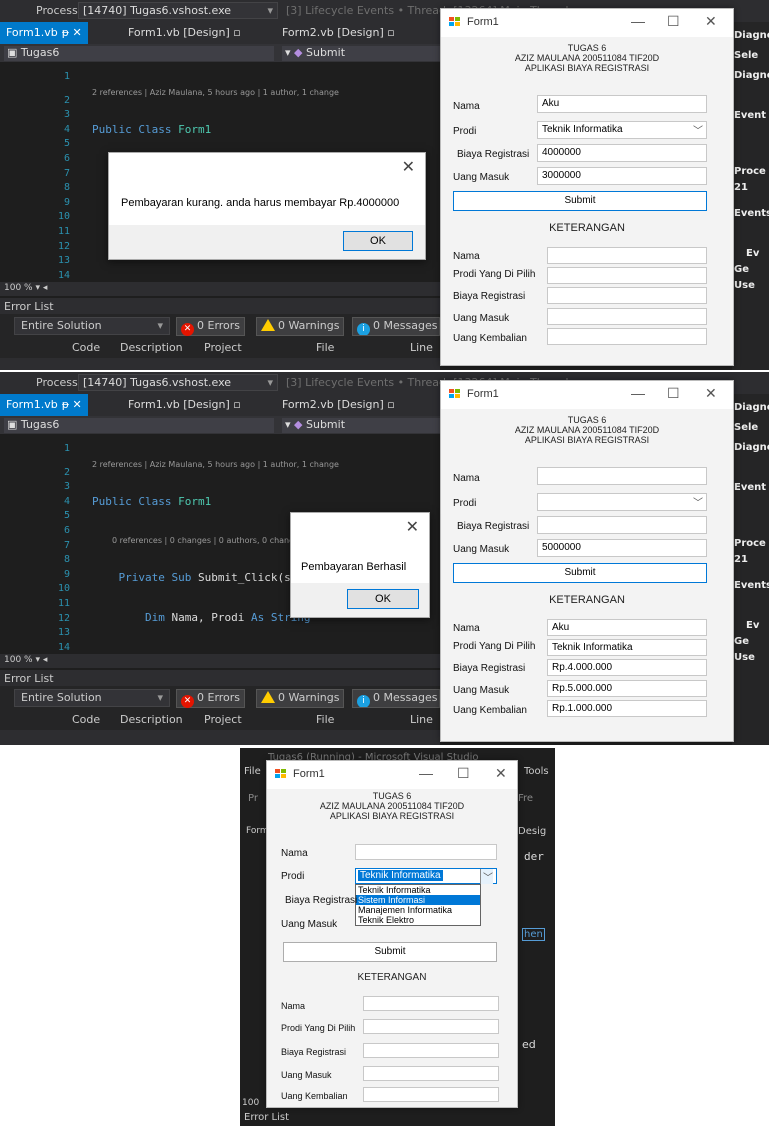 The width and height of the screenshot is (769, 1126). What do you see at coordinates (29, 306) in the screenshot?
I see `error-list-title: Error List` at bounding box center [29, 306].